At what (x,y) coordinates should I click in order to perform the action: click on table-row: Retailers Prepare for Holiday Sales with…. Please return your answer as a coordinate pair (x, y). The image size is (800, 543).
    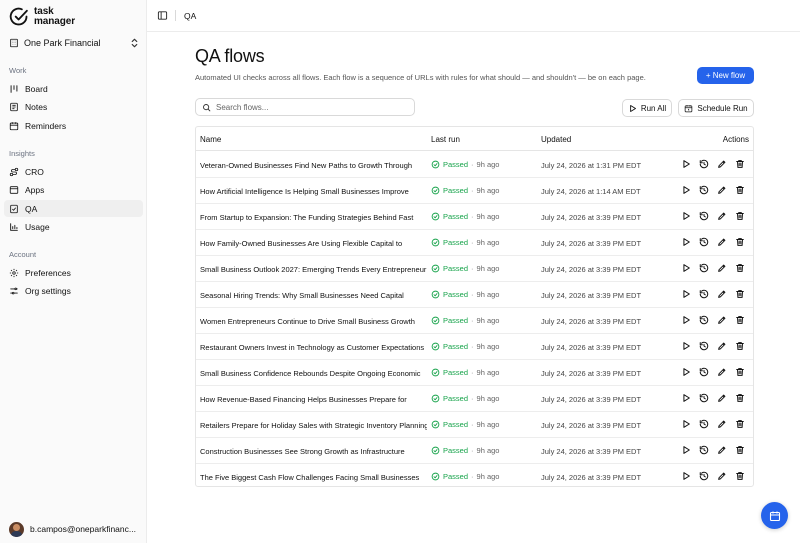
    Looking at the image, I should click on (474, 425).